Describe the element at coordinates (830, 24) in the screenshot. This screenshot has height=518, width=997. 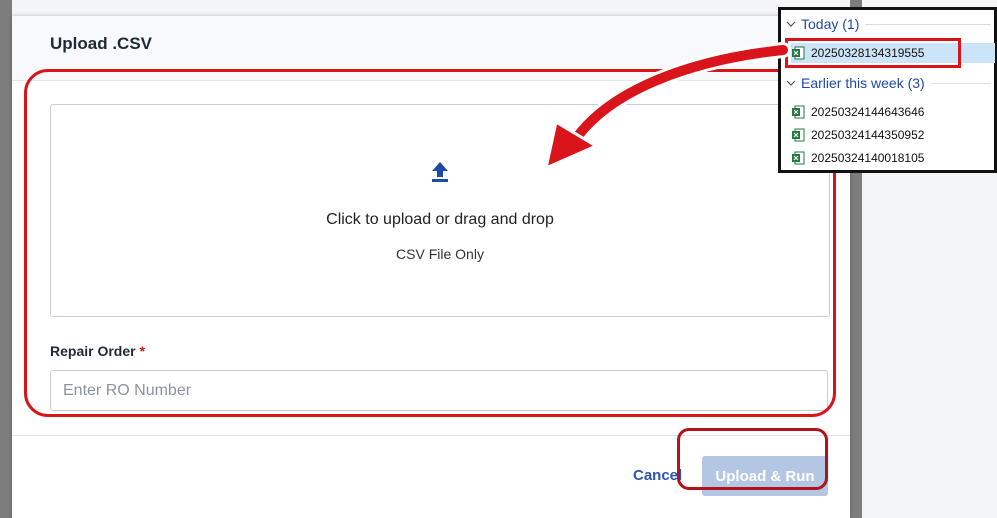
I see `group-header-today-label: Today (1)` at that location.